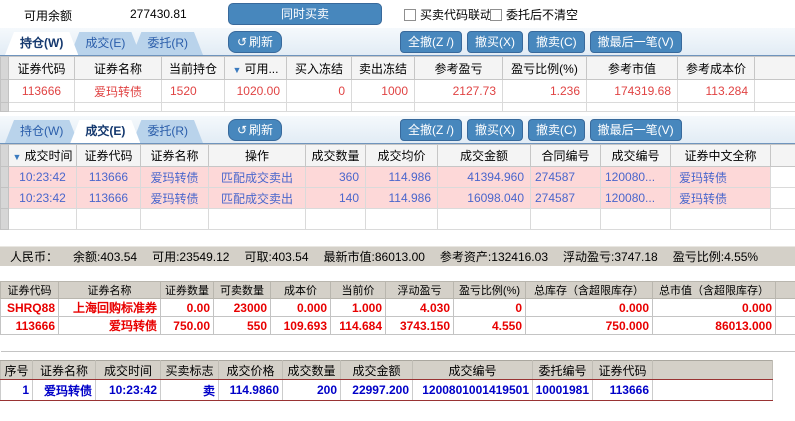  What do you see at coordinates (489, 307) in the screenshot?
I see `cell-pnl-ratio: 0` at bounding box center [489, 307].